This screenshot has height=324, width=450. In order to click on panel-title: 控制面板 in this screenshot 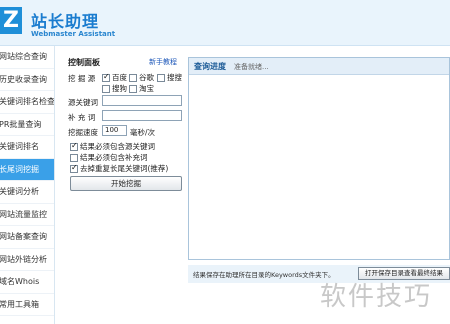, I will do `click(84, 62)`.